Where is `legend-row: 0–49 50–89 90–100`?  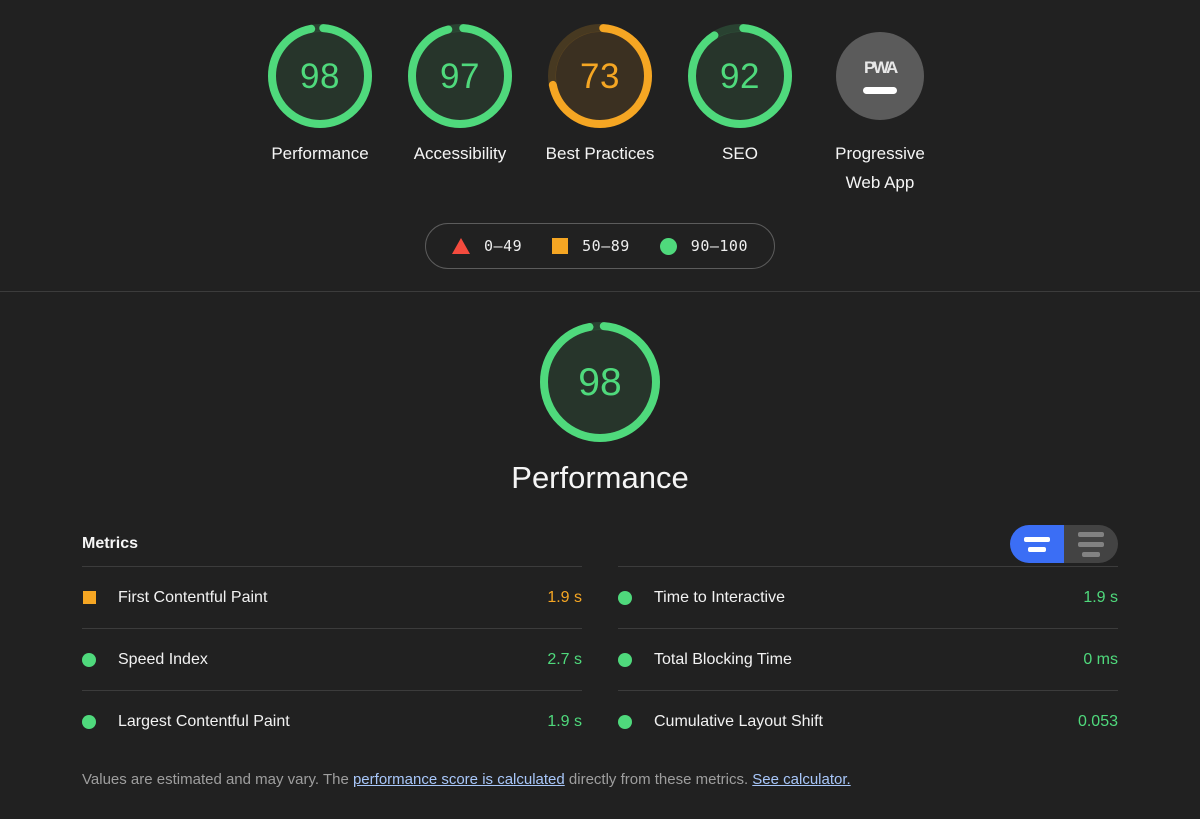 legend-row: 0–49 50–89 90–100 is located at coordinates (600, 246).